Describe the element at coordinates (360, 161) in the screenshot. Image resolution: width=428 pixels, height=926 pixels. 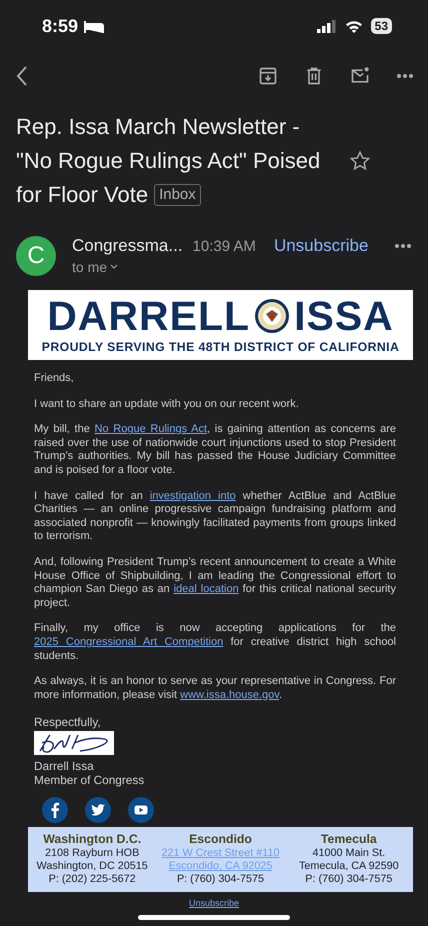
I see `star-icon` at that location.